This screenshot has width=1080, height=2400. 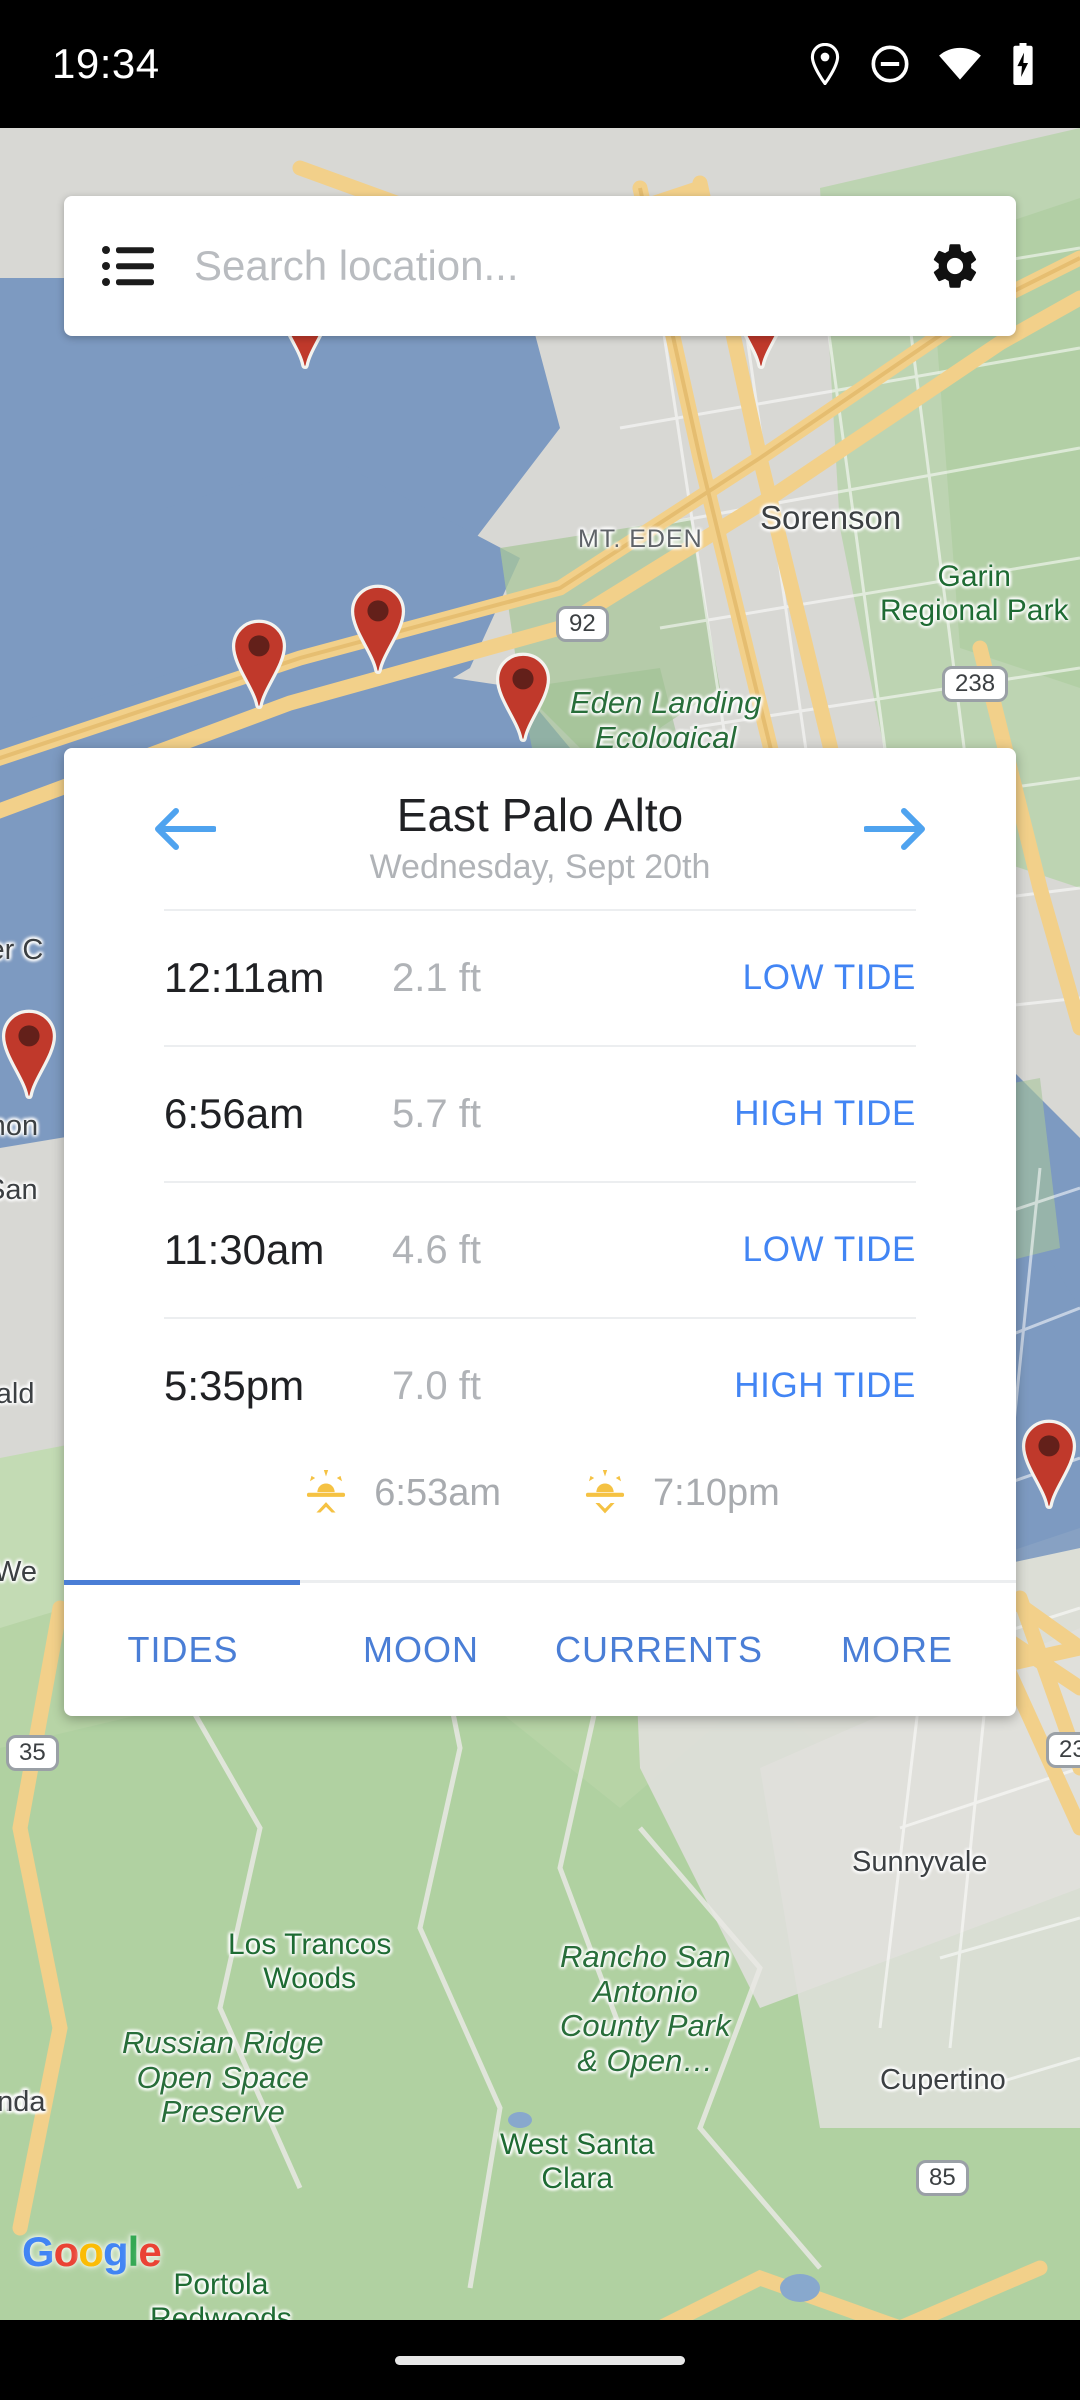 I want to click on tab-tides: TIDES, so click(x=183, y=1650).